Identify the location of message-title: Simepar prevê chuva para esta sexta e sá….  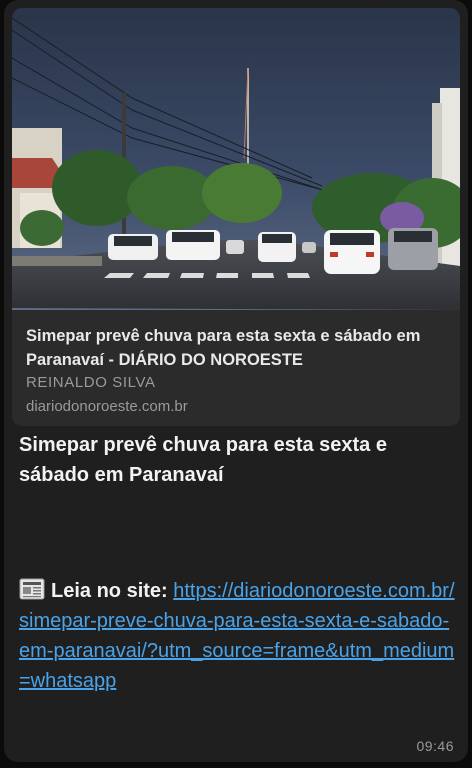
(203, 460).